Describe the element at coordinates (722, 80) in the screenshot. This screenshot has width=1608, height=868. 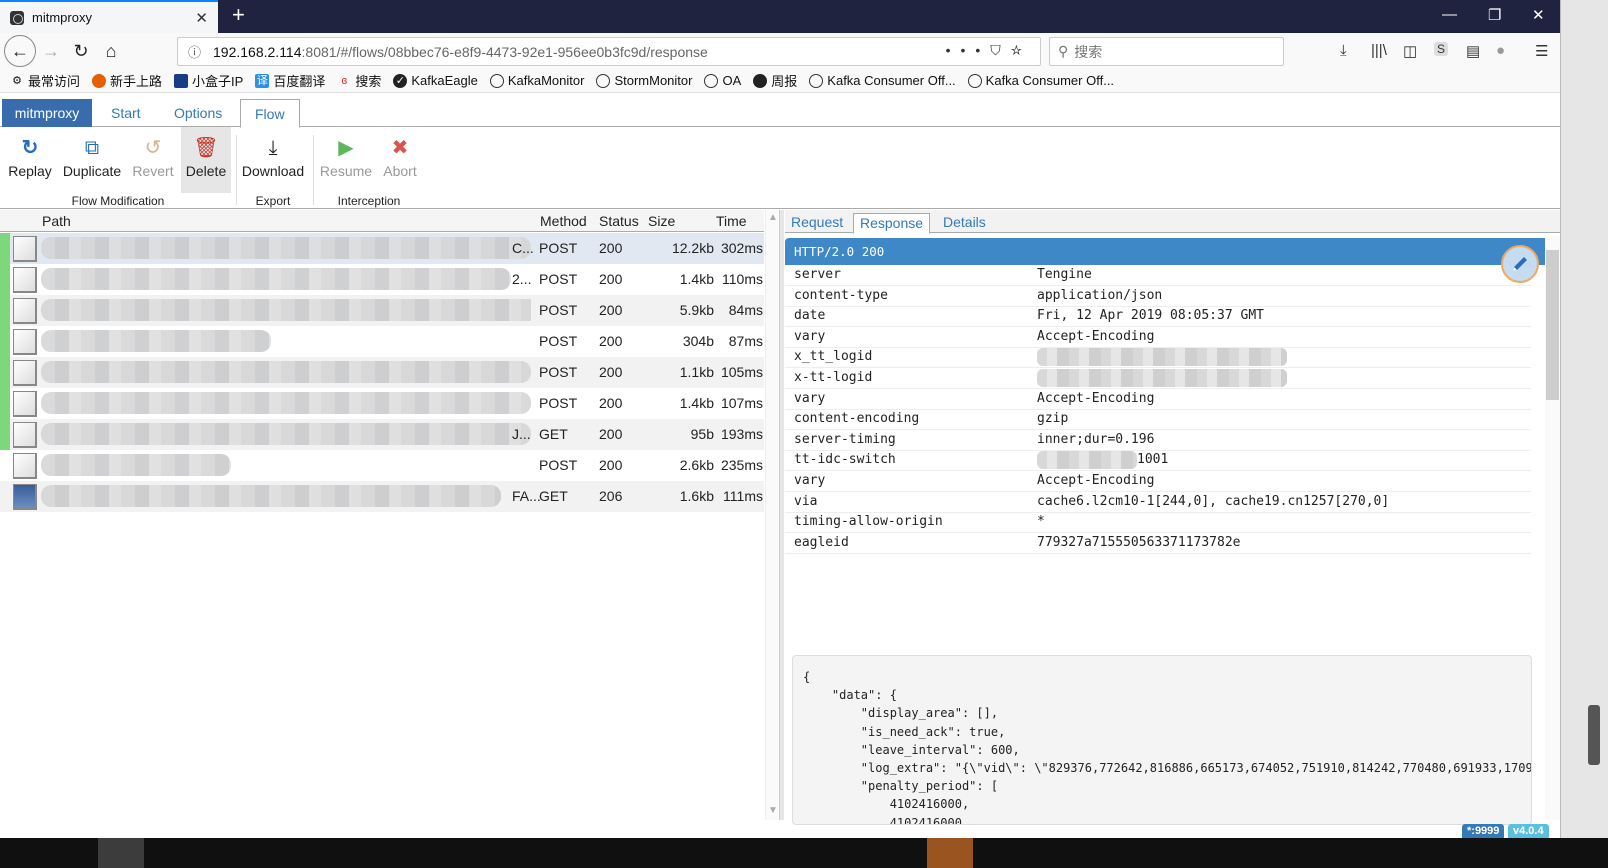
I see `bookmark-item: OA` at that location.